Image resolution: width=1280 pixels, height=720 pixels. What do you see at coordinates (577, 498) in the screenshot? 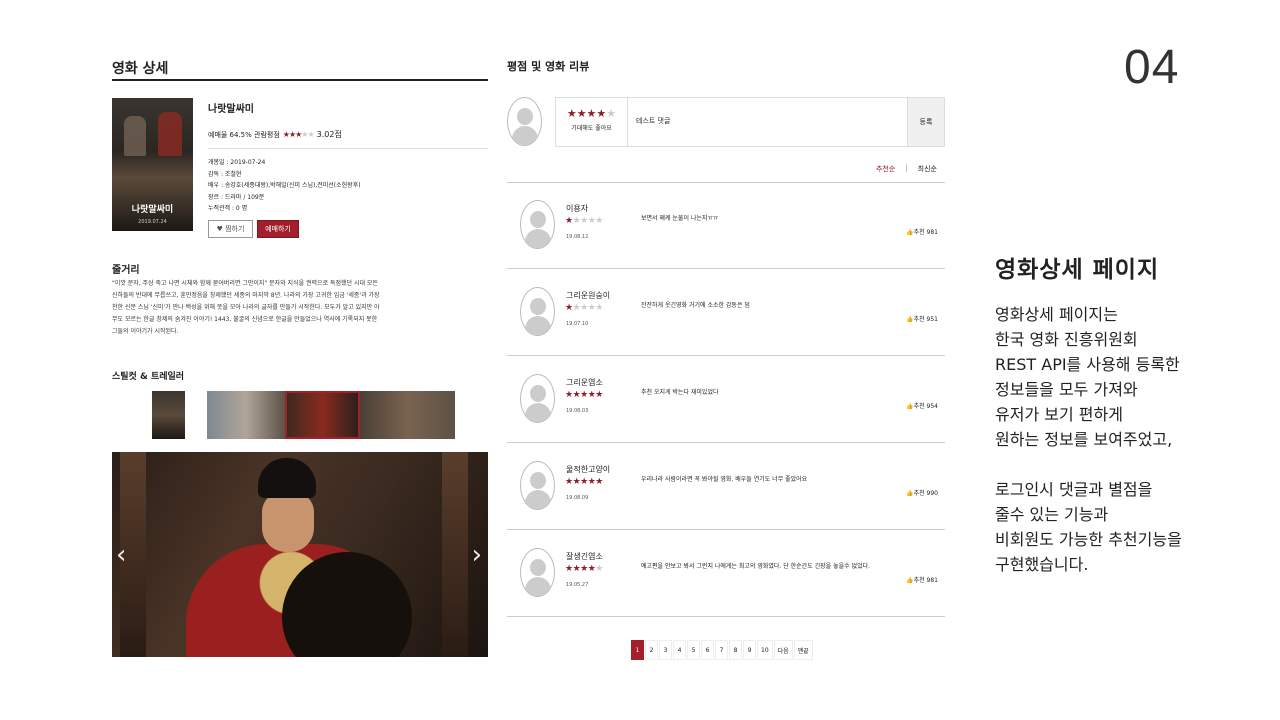
I see `review-date: 19.08.09` at bounding box center [577, 498].